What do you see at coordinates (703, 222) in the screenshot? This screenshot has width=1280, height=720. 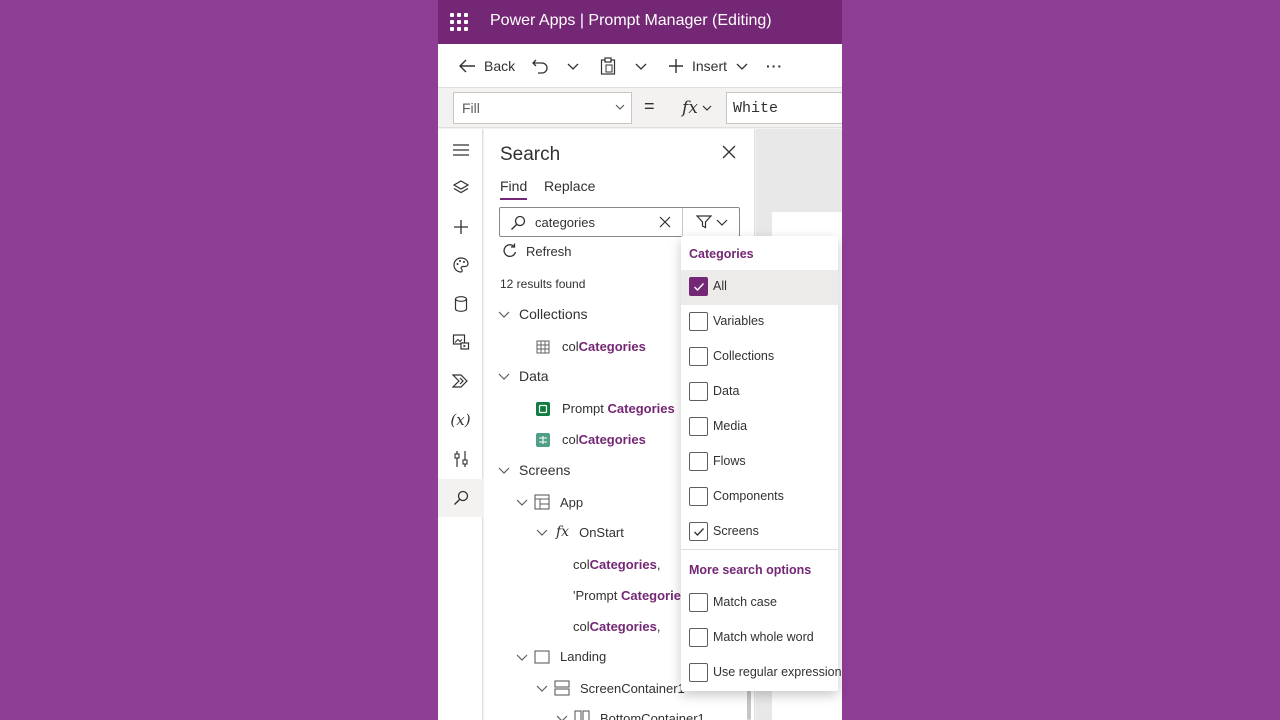 I see `filter-icon` at bounding box center [703, 222].